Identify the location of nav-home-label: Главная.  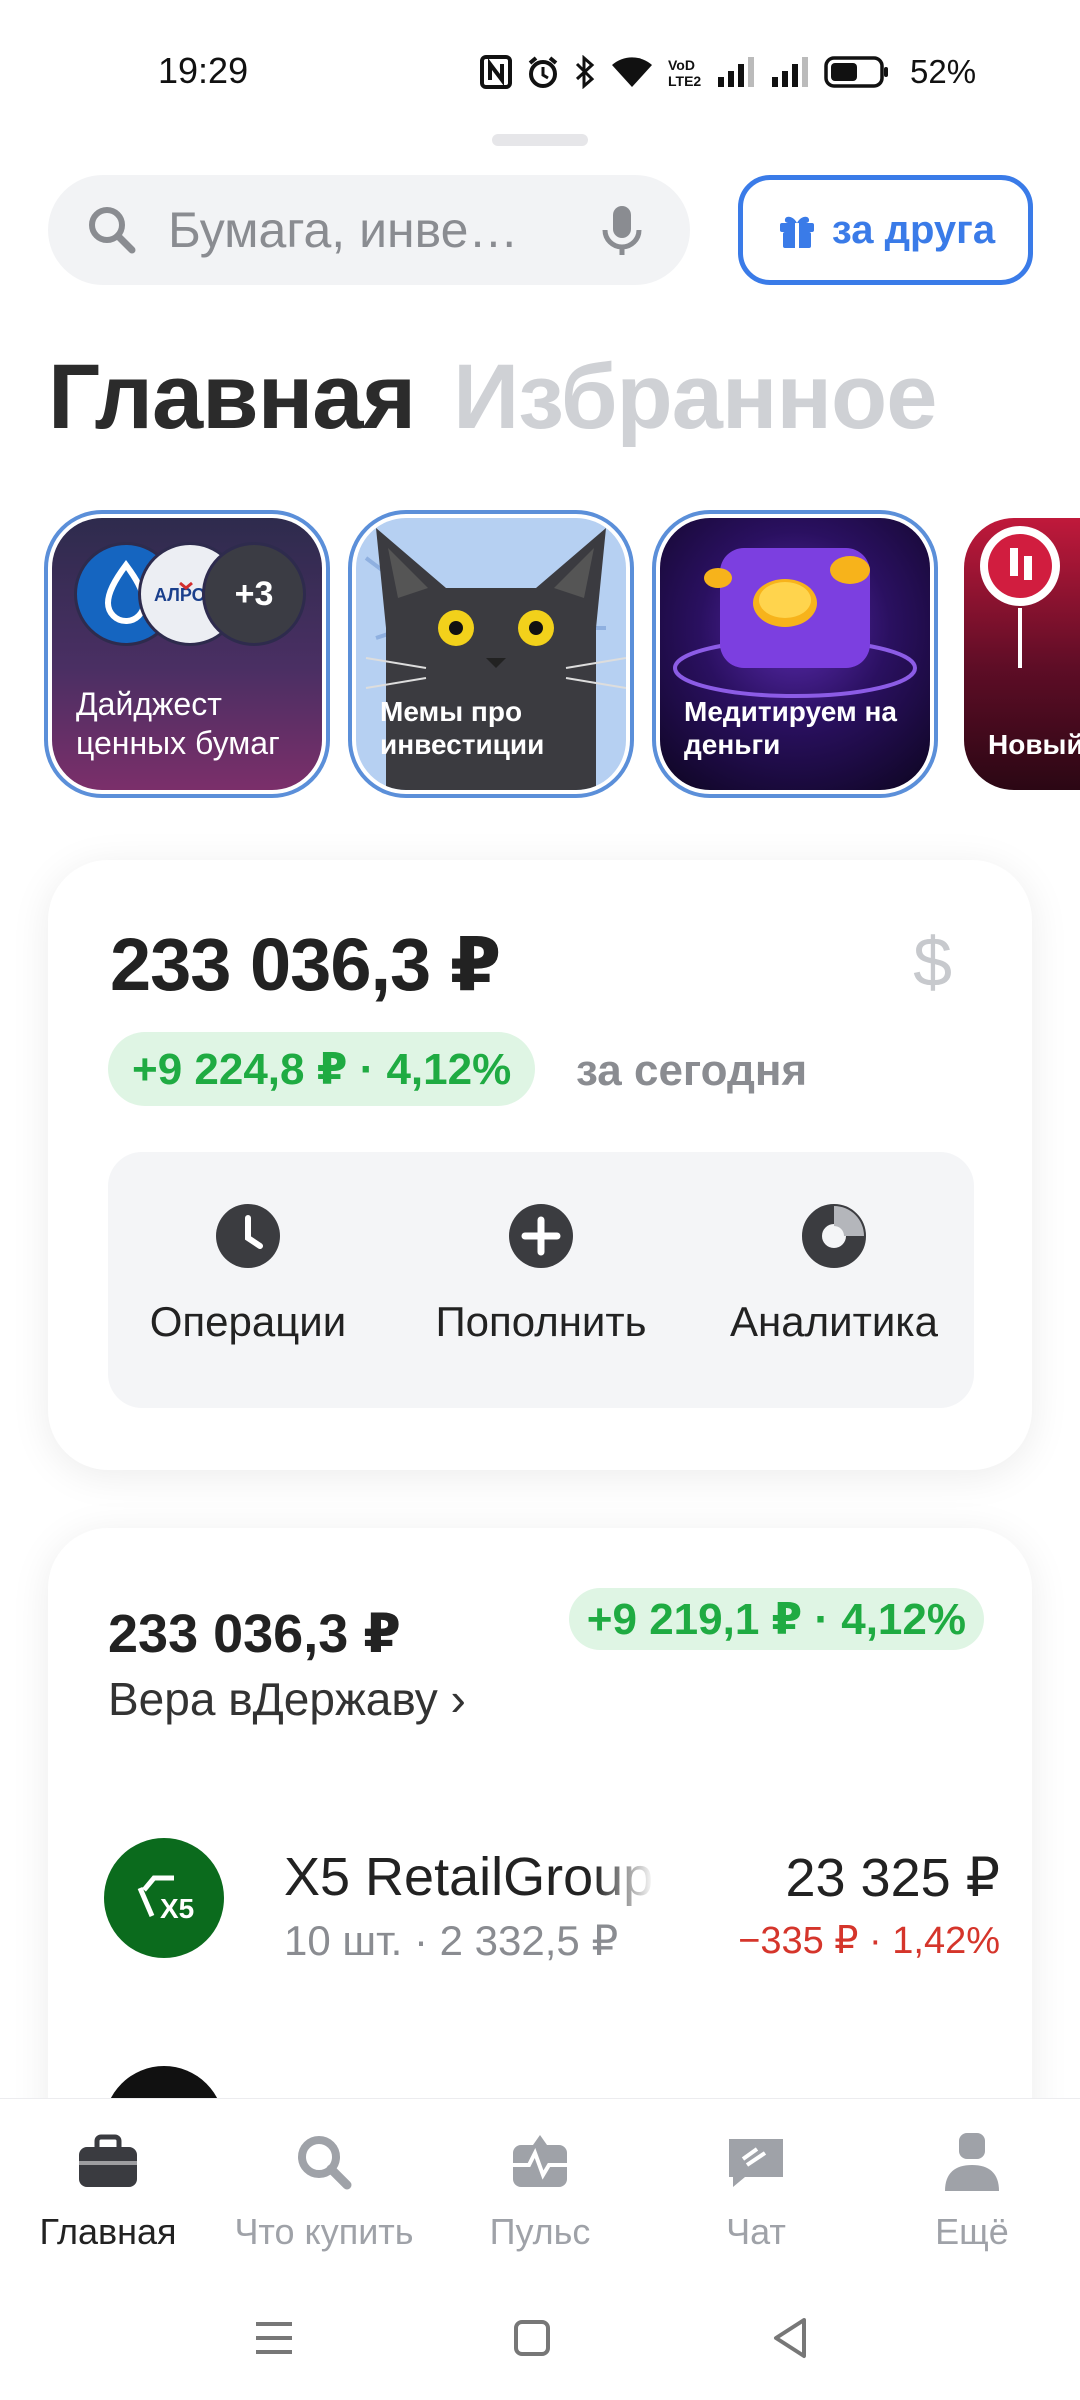
(108, 2231).